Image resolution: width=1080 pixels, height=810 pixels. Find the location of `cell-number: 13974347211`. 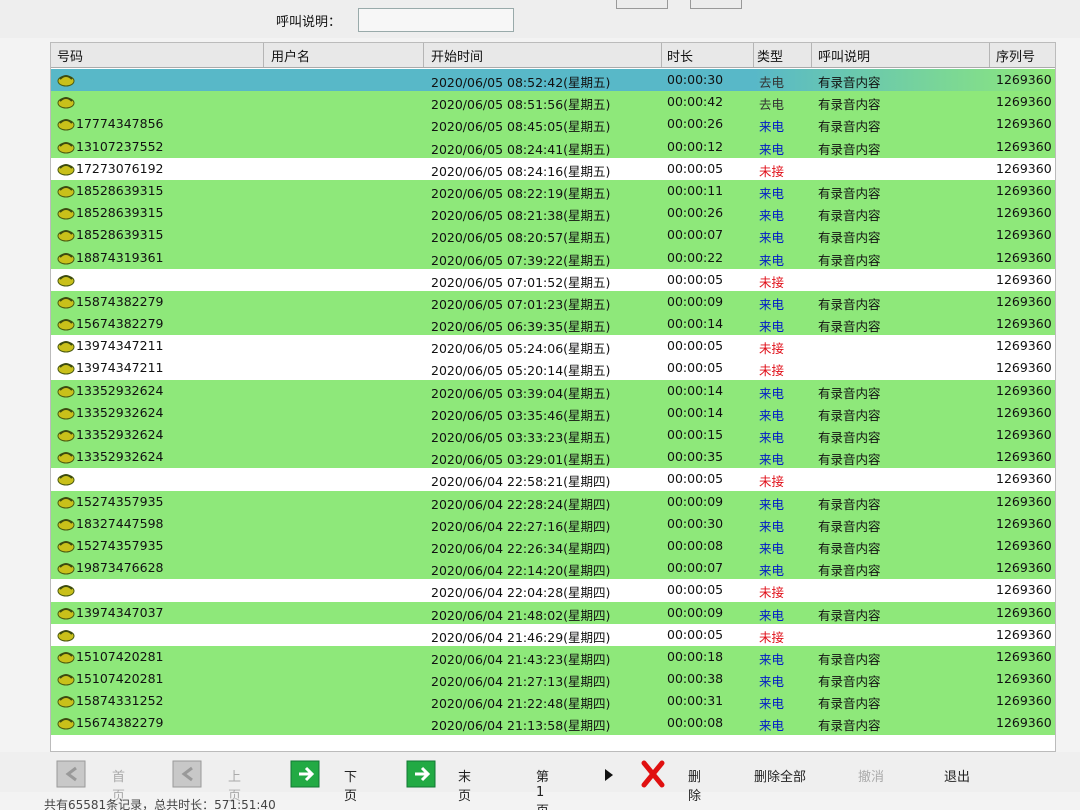

cell-number: 13974347211 is located at coordinates (120, 346).